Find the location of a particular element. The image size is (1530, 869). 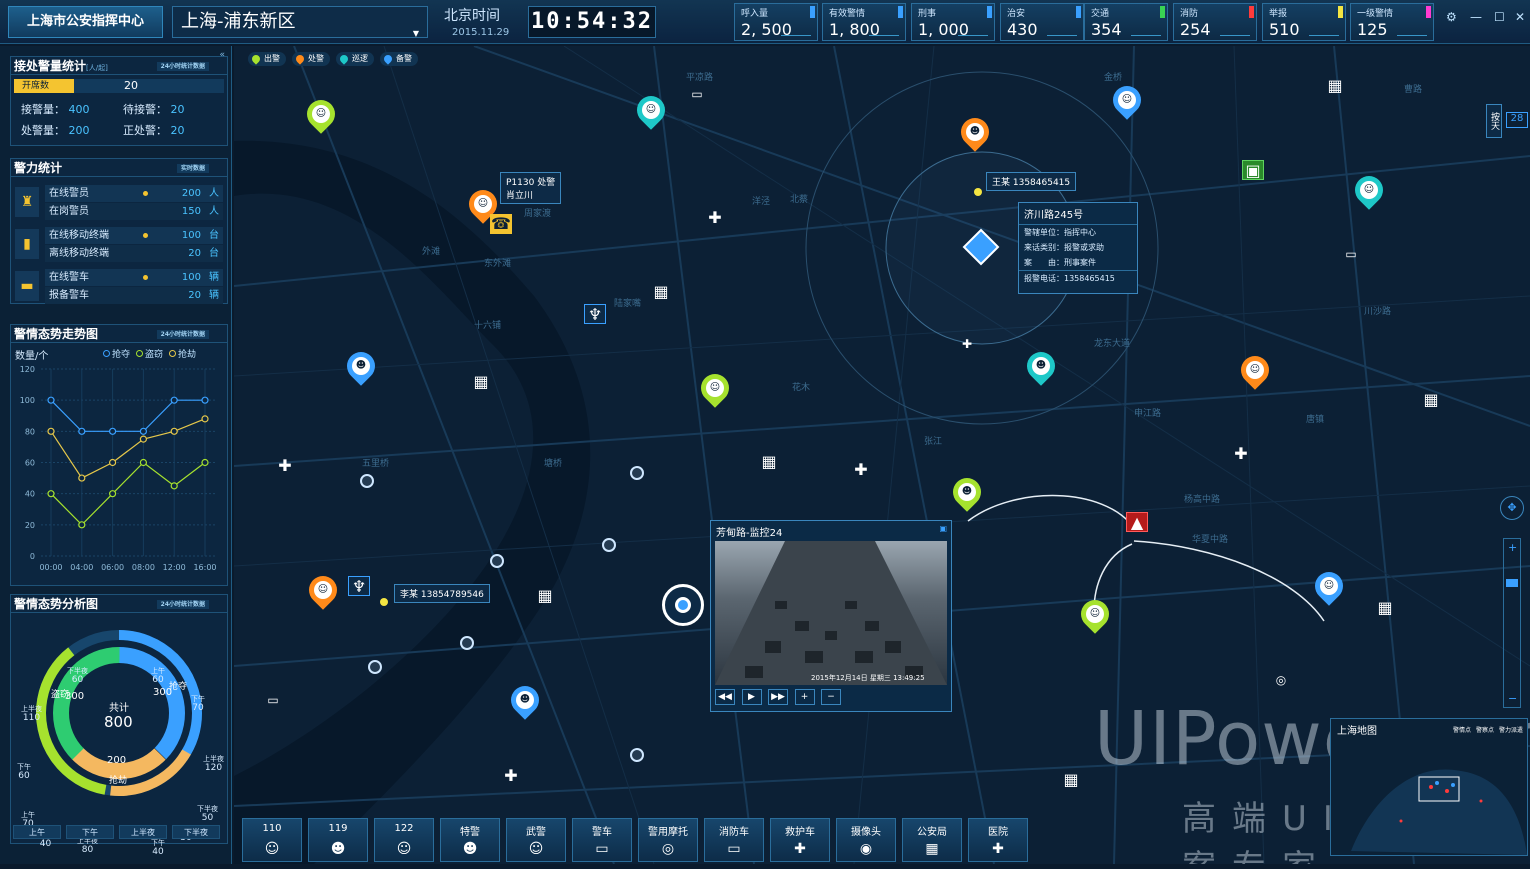

patrol-pin: ☻ is located at coordinates (1041, 369).